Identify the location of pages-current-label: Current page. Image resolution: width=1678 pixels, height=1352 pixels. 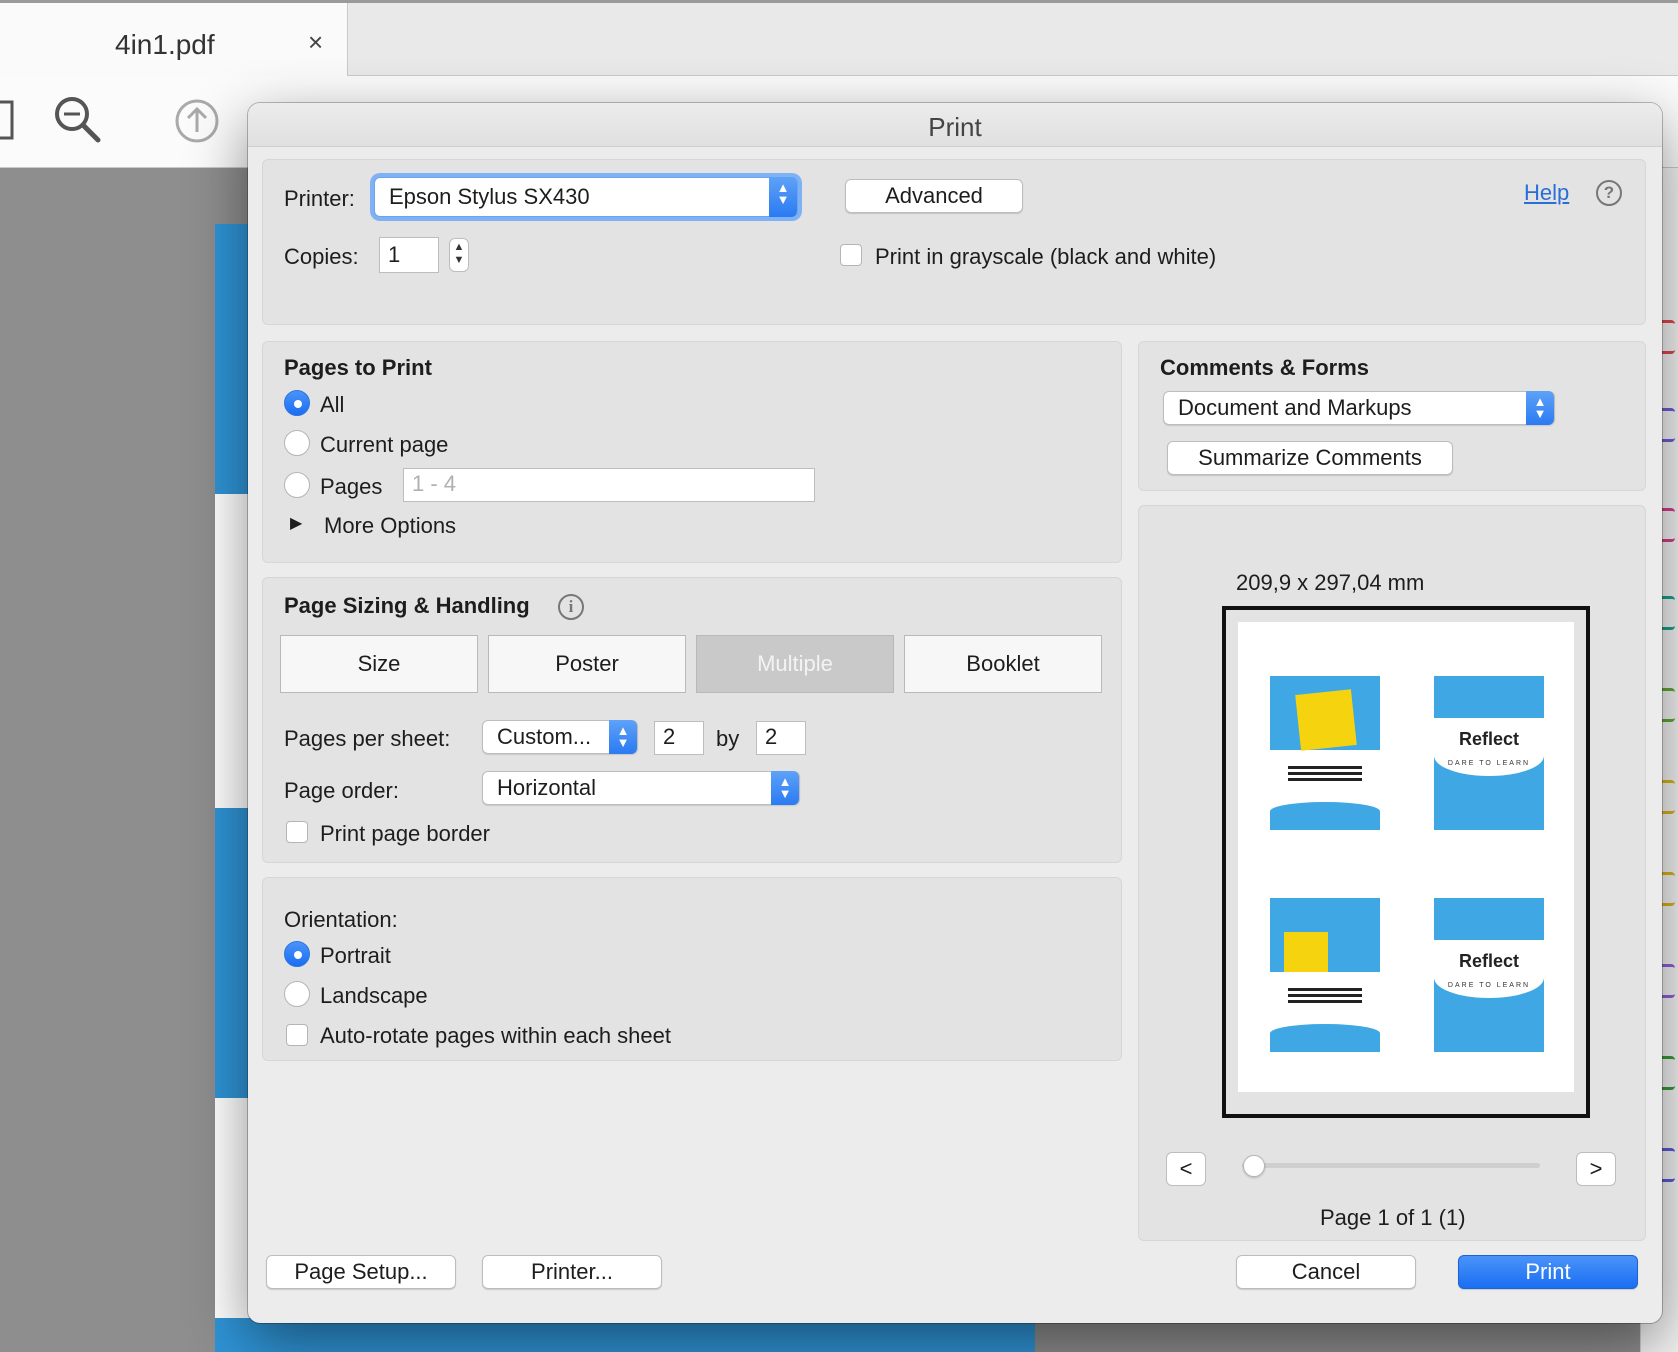
(384, 444).